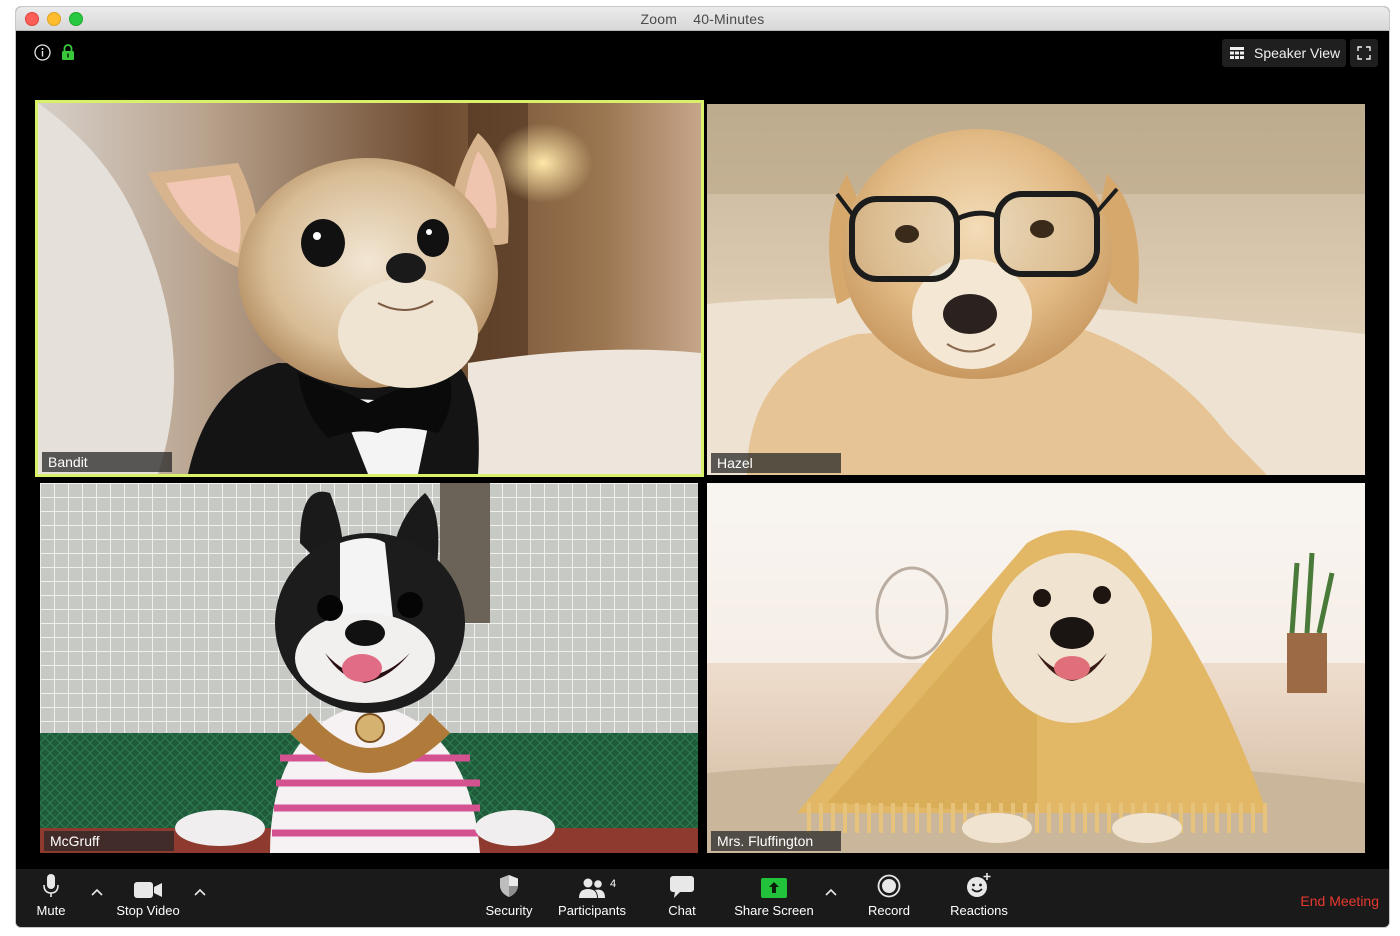 This screenshot has width=1400, height=936. I want to click on chat-bubble-icon, so click(682, 887).